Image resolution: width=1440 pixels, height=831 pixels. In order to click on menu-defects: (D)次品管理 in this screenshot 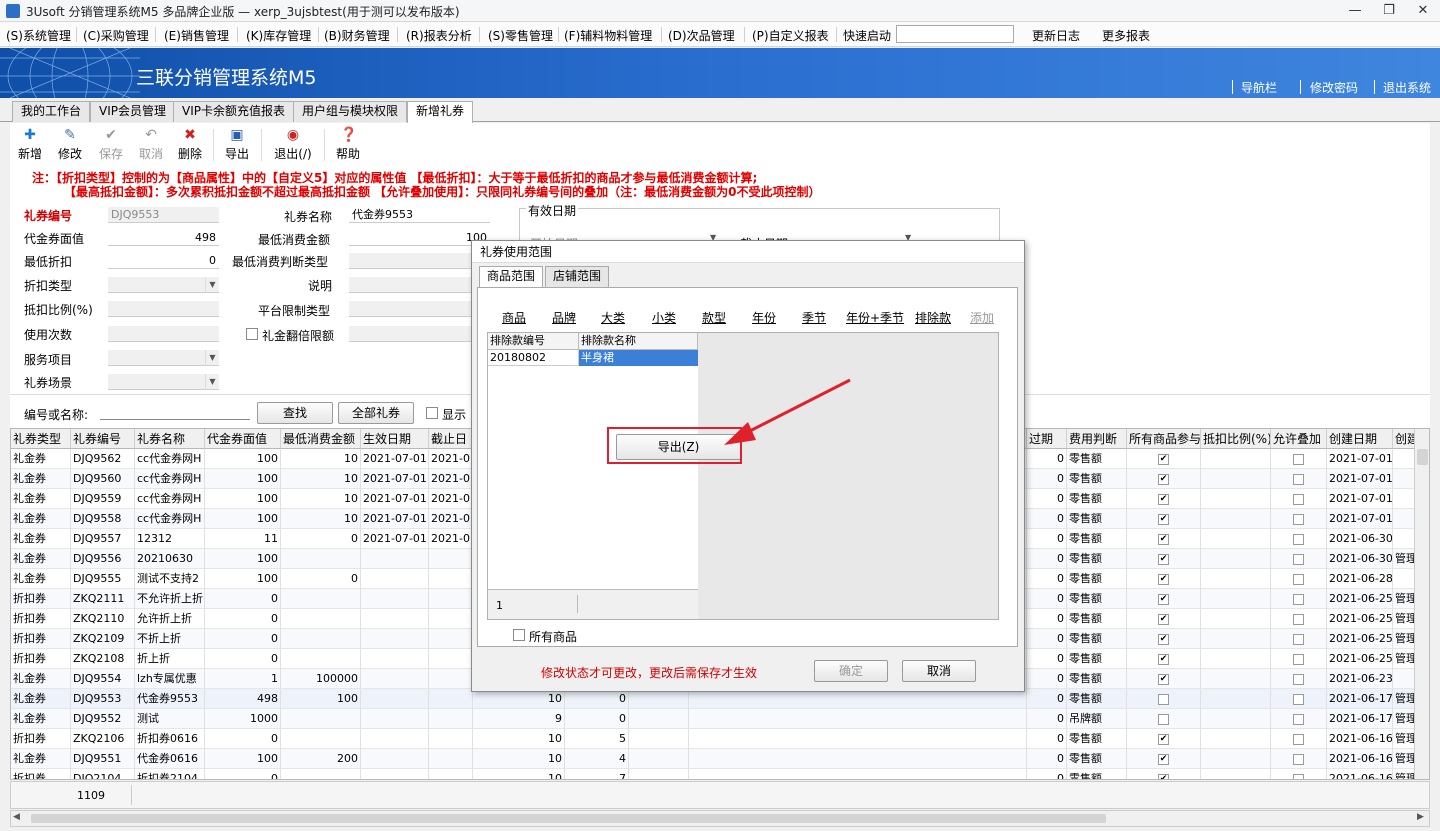, I will do `click(701, 35)`.